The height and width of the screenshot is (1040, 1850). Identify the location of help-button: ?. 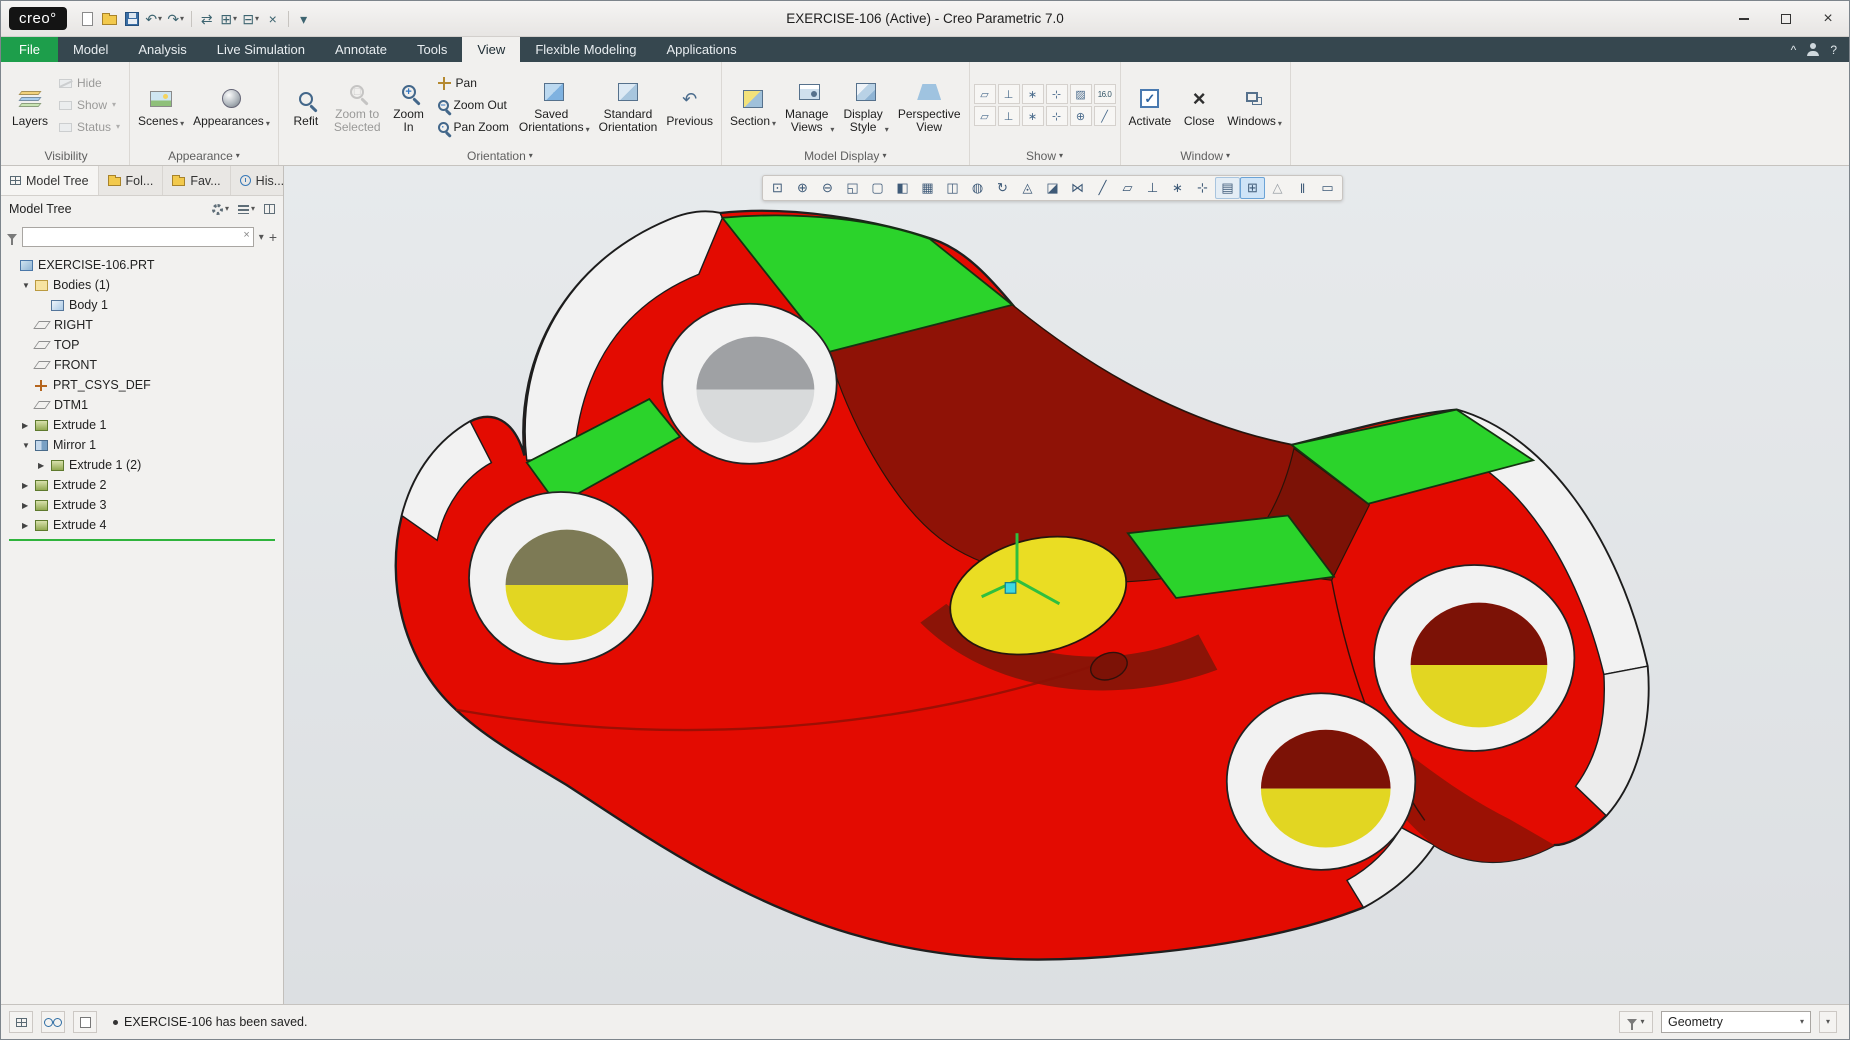
(1833, 50).